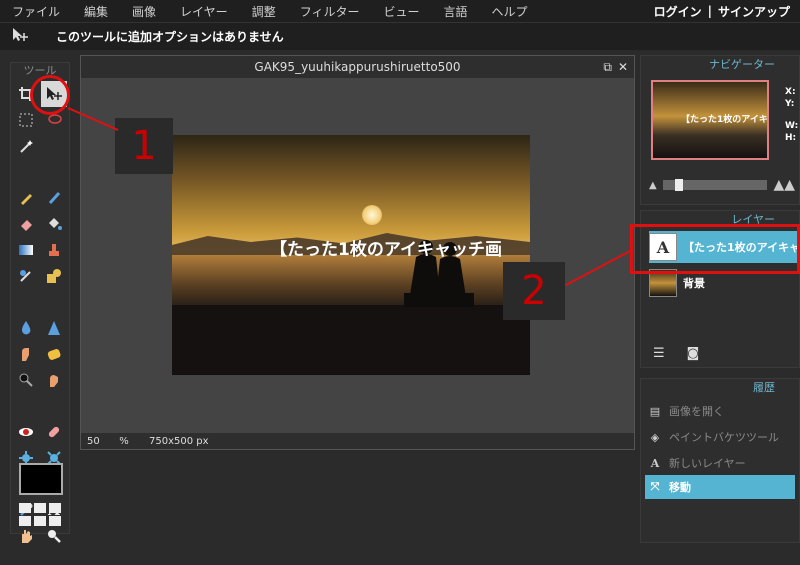 The width and height of the screenshot is (800, 565). What do you see at coordinates (510, 11) in the screenshot?
I see `menu-help: ヘルプ` at bounding box center [510, 11].